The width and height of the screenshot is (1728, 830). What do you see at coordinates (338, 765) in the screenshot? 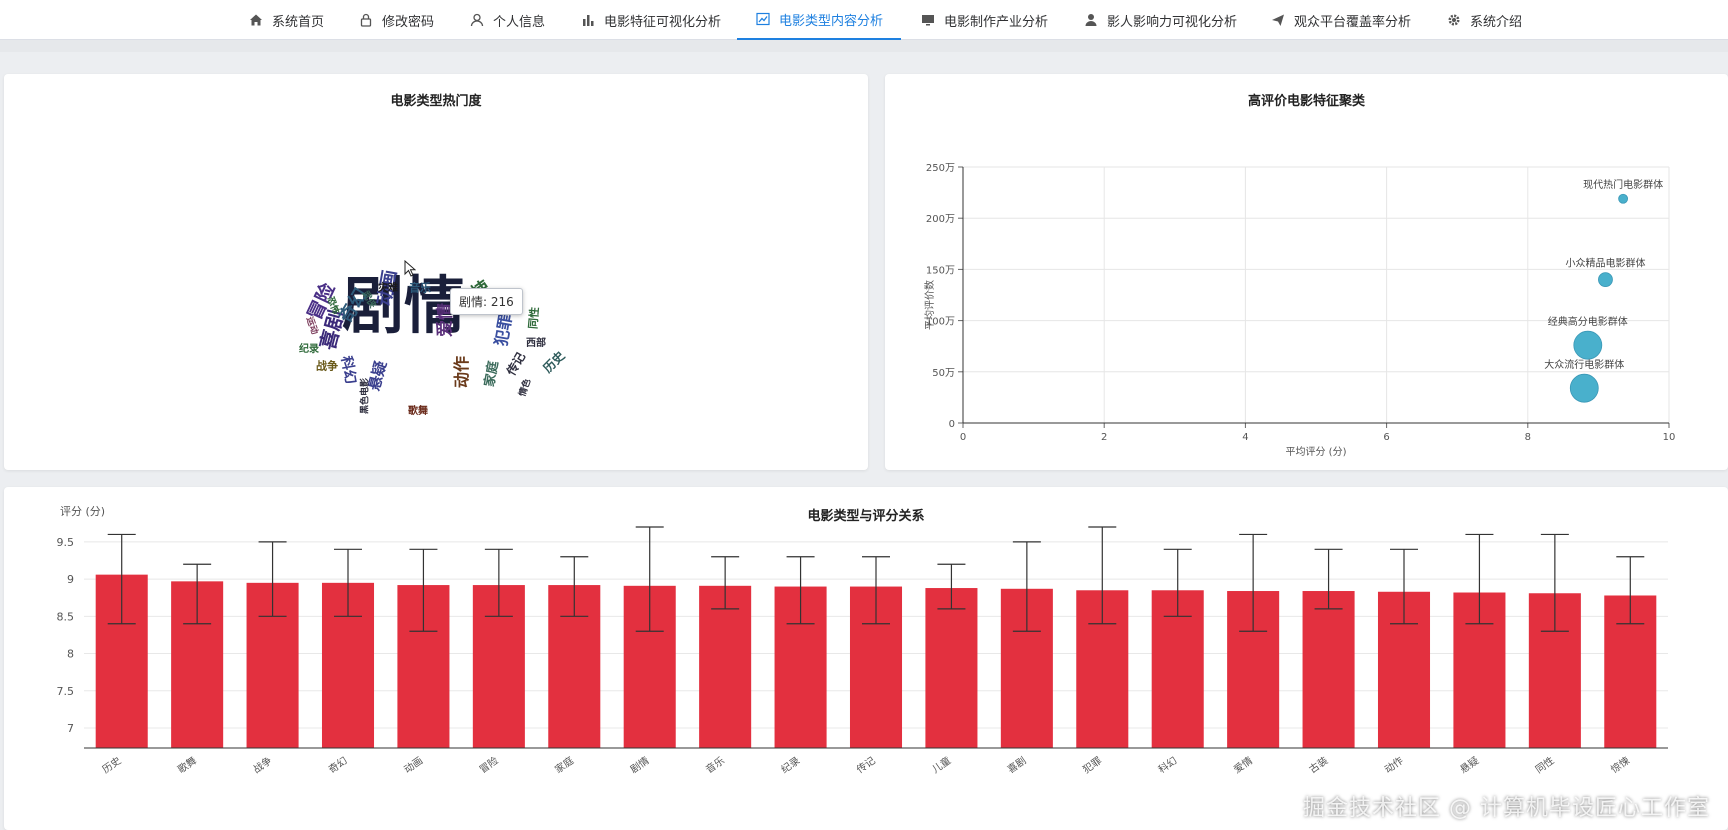
I see `x-tick-label: 奇幻` at bounding box center [338, 765].